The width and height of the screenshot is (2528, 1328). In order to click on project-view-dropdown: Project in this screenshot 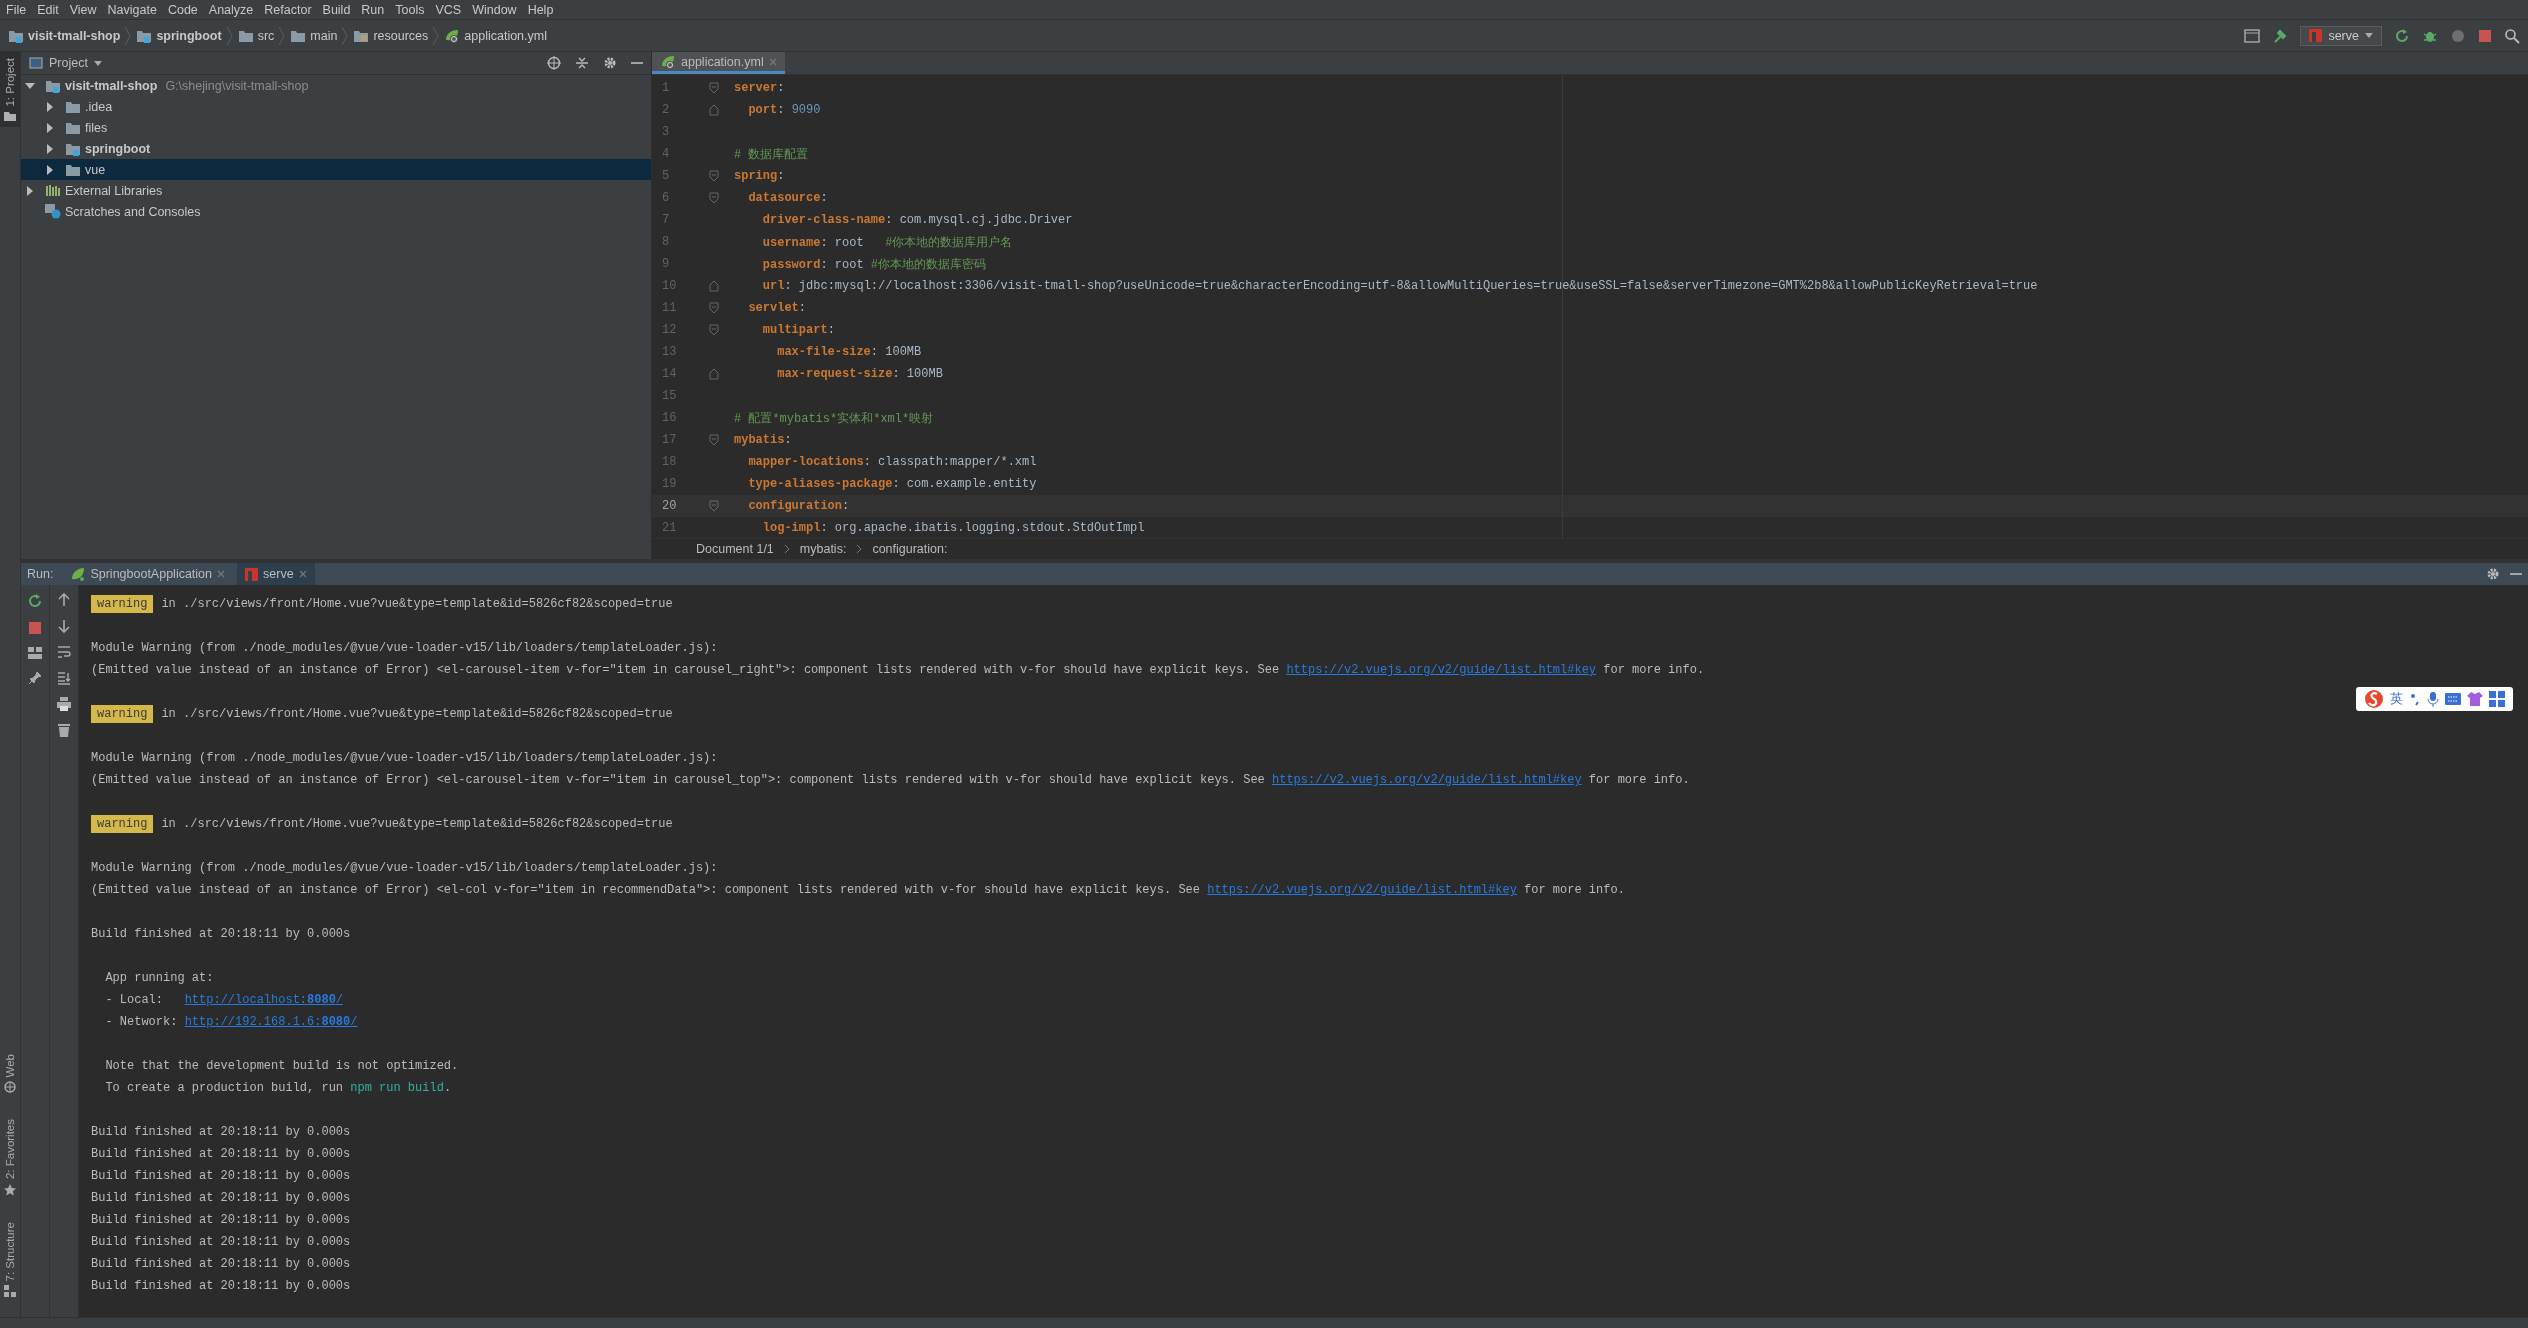, I will do `click(65, 63)`.